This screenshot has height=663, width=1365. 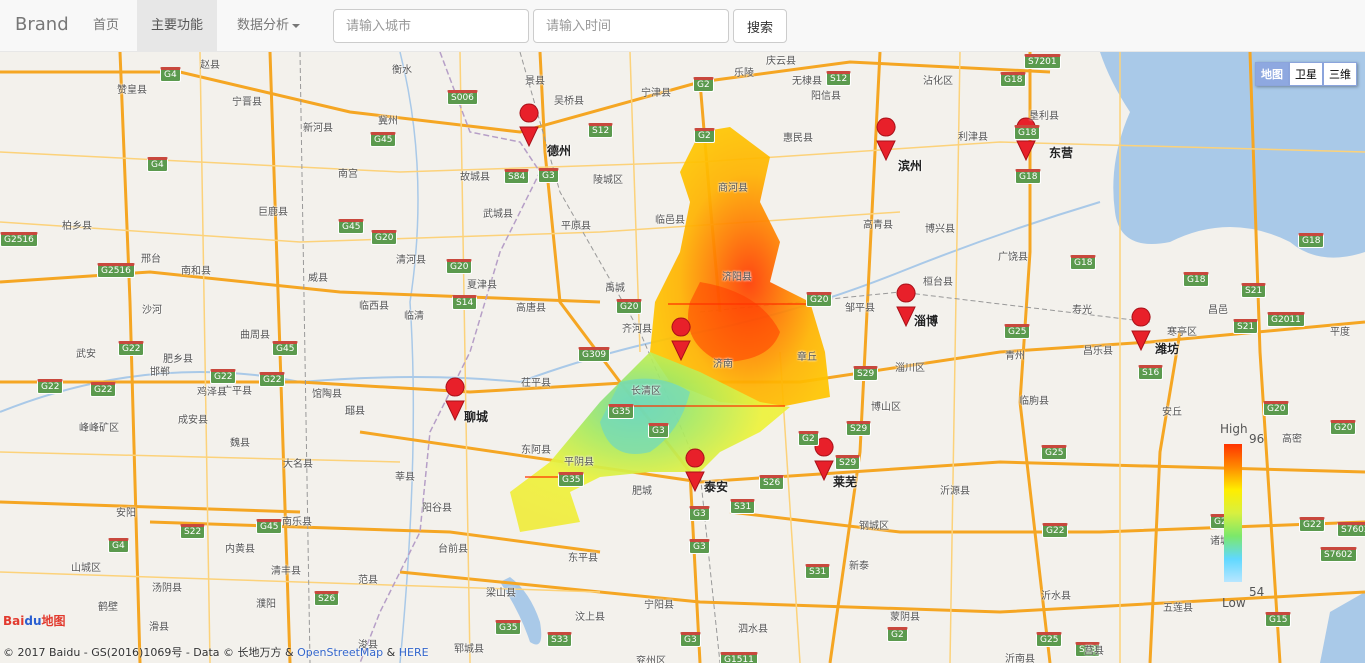 What do you see at coordinates (374, 306) in the screenshot?
I see `place-label: 临西县` at bounding box center [374, 306].